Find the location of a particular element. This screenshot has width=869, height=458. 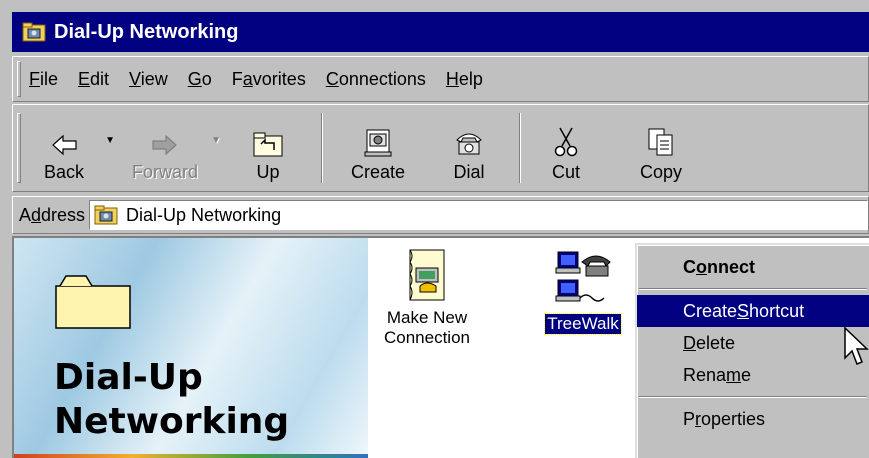

forward-label: Forward is located at coordinates (164, 172).